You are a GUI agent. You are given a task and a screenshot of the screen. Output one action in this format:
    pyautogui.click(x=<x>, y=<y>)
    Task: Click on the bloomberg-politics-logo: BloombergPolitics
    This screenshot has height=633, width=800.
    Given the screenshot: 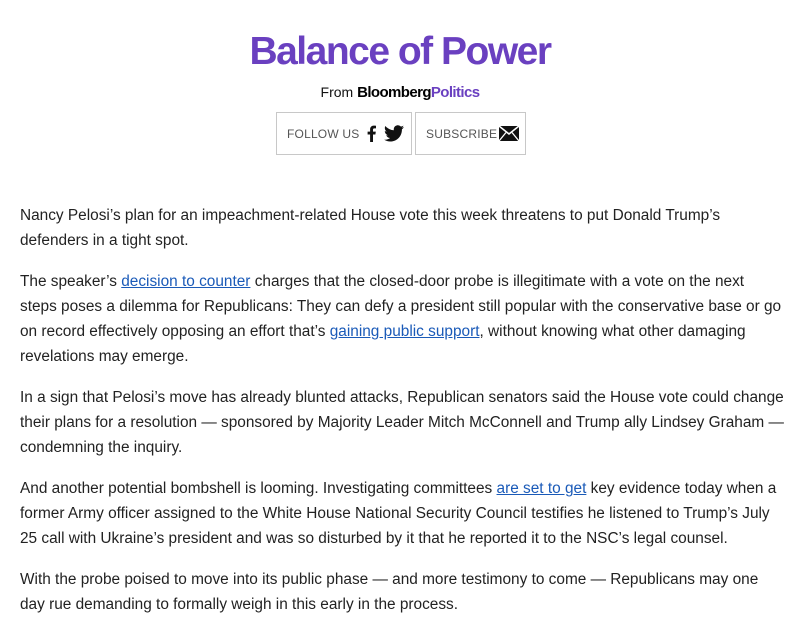 What is the action you would take?
    pyautogui.click(x=418, y=92)
    